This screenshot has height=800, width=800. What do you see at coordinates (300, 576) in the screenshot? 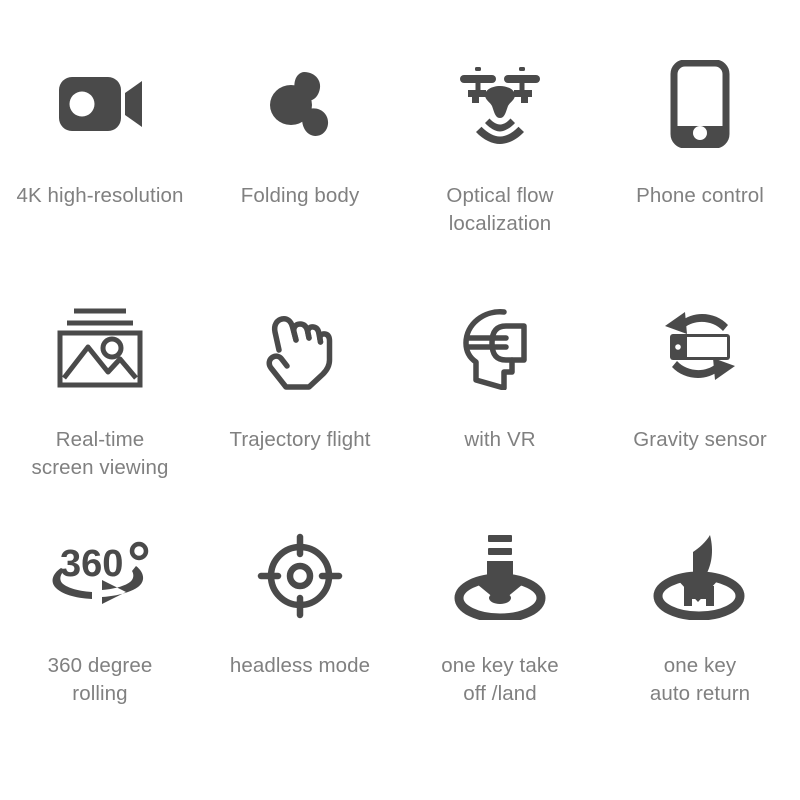
I see `crosshair-target-icon` at bounding box center [300, 576].